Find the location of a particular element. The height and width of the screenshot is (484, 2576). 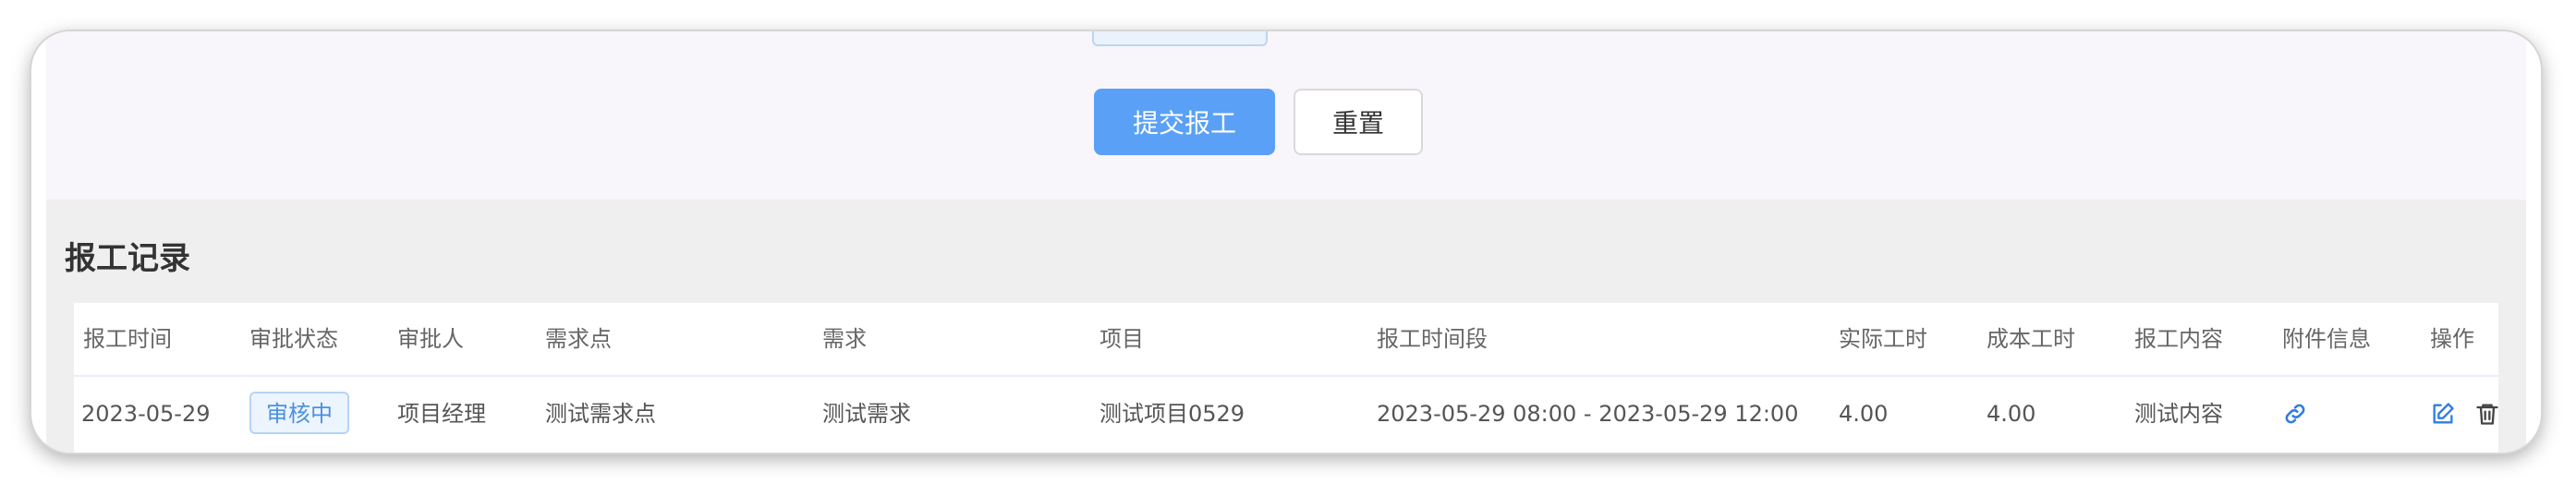

cell-requirement: 测试需求 is located at coordinates (866, 414).